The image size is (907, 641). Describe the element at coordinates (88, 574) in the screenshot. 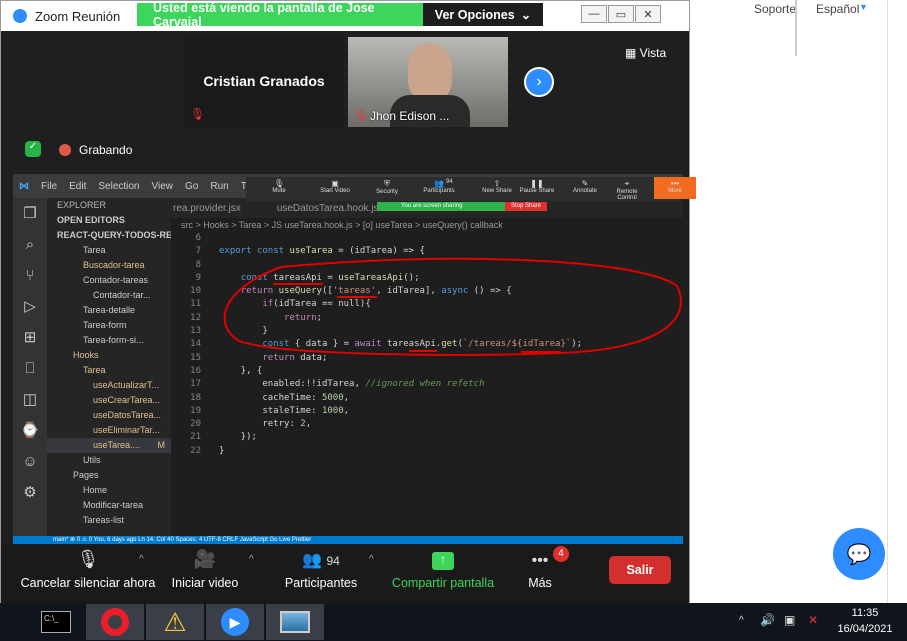

I see `unmute-button: 🎙 Cancelar silenciar ahora` at that location.